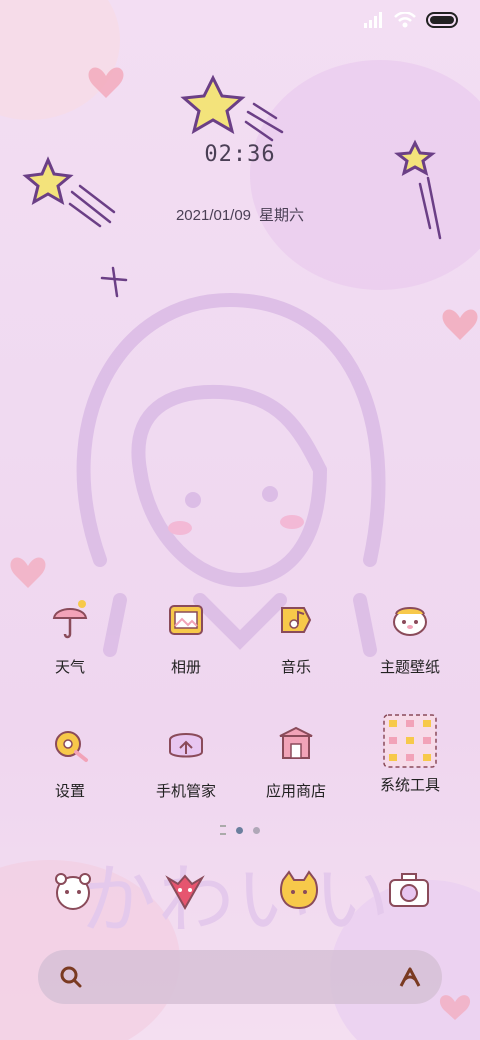 The width and height of the screenshot is (480, 1040). Describe the element at coordinates (410, 977) in the screenshot. I see `assistant-icon` at that location.